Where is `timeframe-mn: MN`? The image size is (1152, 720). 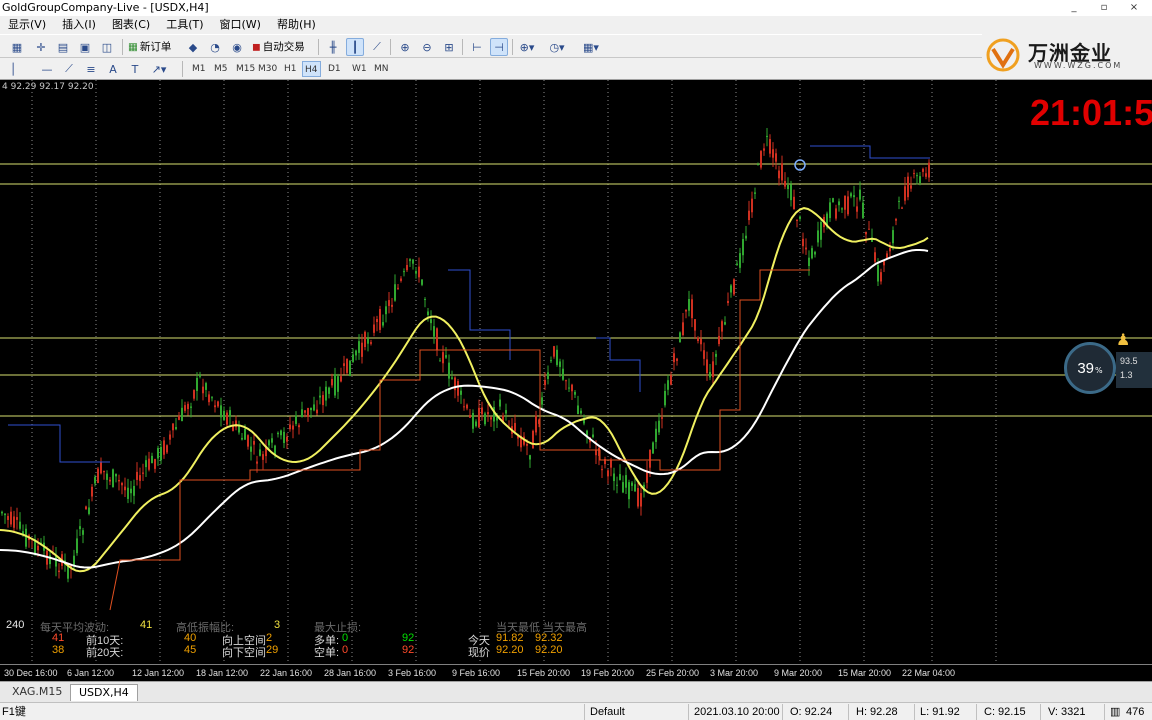 timeframe-mn: MN is located at coordinates (381, 69).